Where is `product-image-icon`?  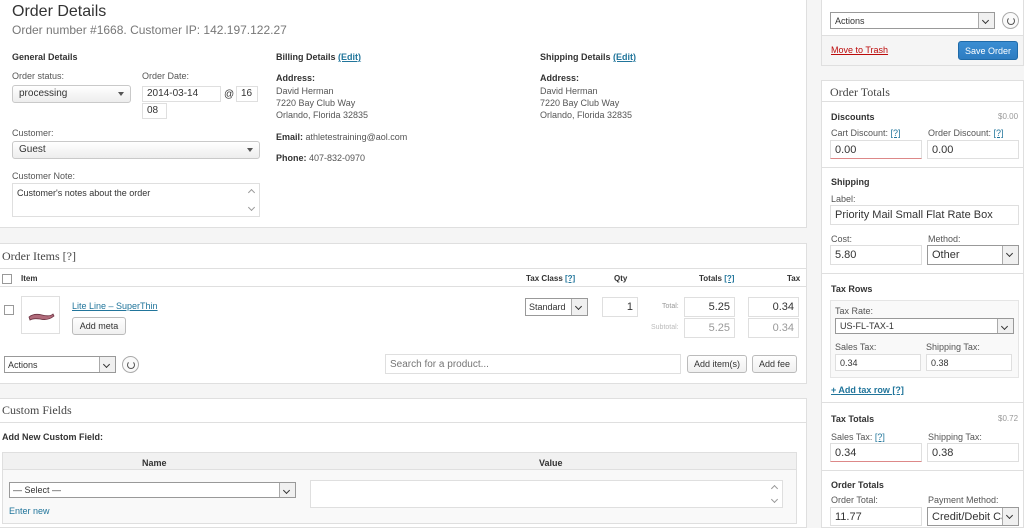 product-image-icon is located at coordinates (41, 317).